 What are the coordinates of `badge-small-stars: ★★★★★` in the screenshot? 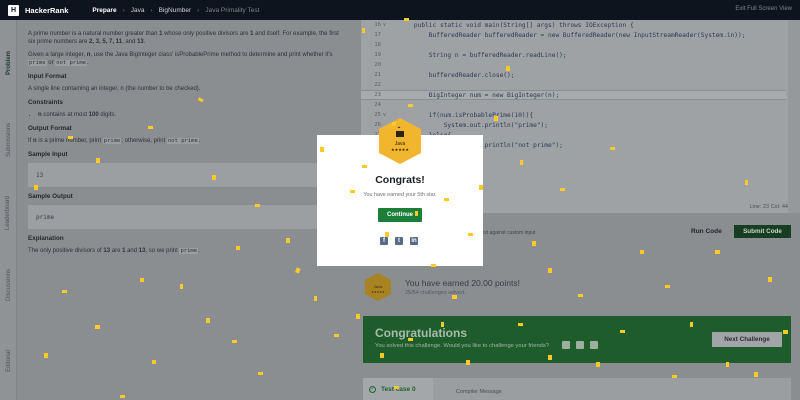 It's located at (378, 292).